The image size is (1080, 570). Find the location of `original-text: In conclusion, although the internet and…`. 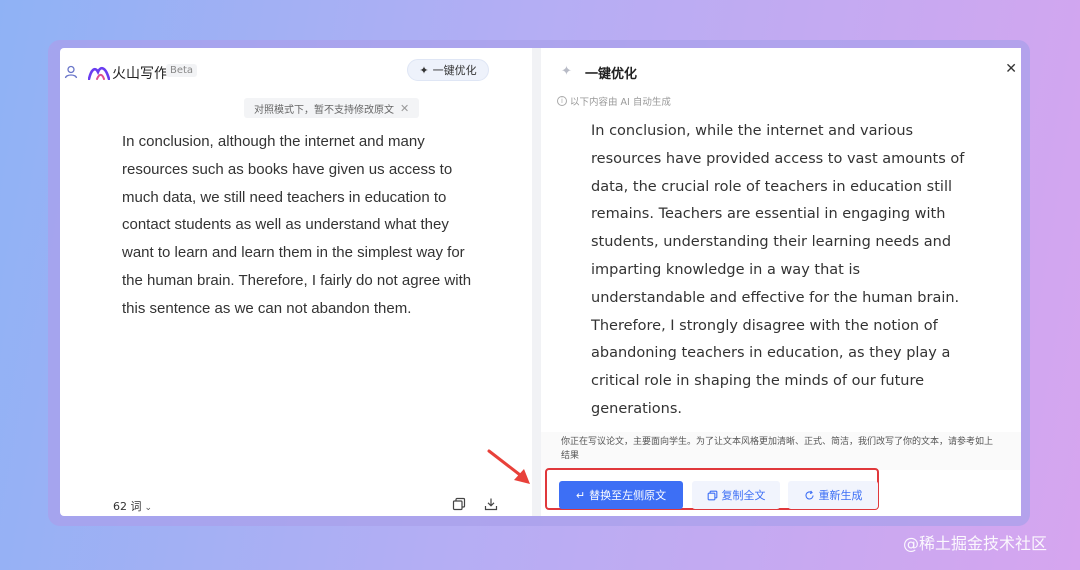

original-text: In conclusion, although the internet and… is located at coordinates (302, 225).